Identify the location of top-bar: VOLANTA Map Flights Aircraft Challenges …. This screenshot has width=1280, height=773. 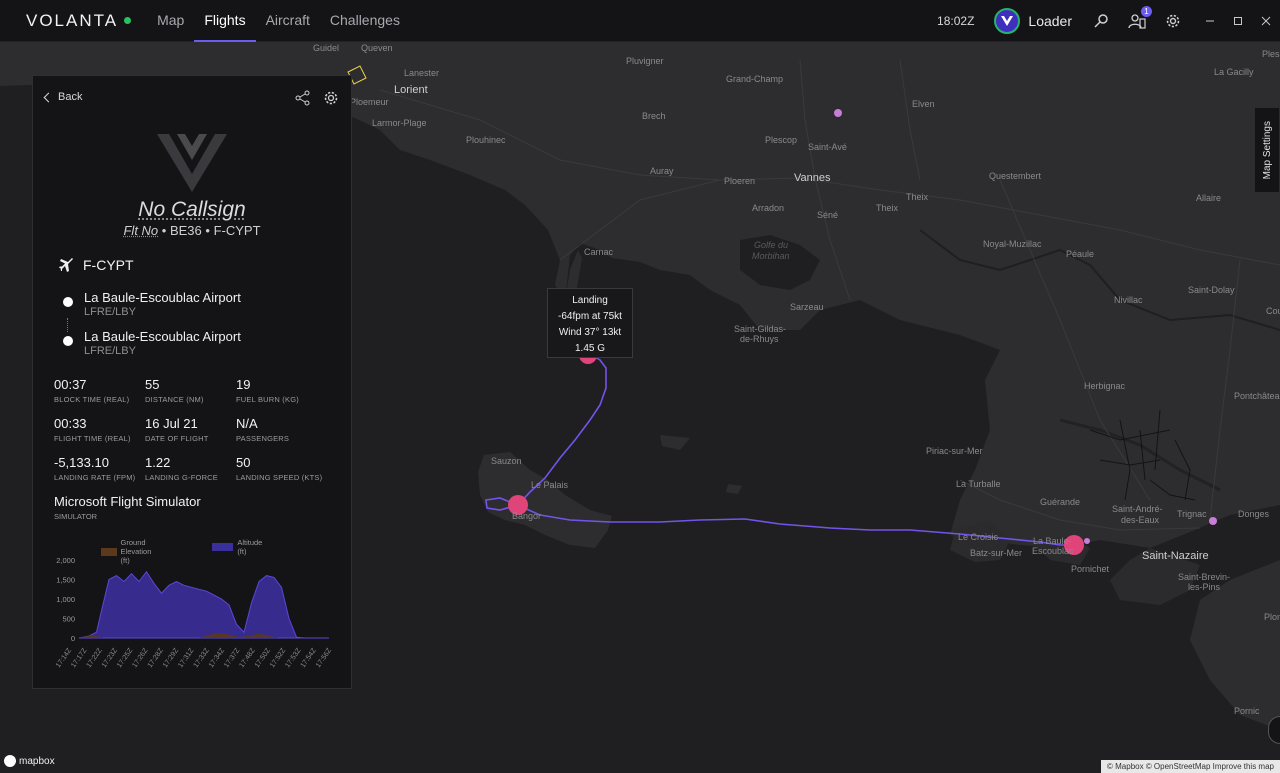
(640, 21).